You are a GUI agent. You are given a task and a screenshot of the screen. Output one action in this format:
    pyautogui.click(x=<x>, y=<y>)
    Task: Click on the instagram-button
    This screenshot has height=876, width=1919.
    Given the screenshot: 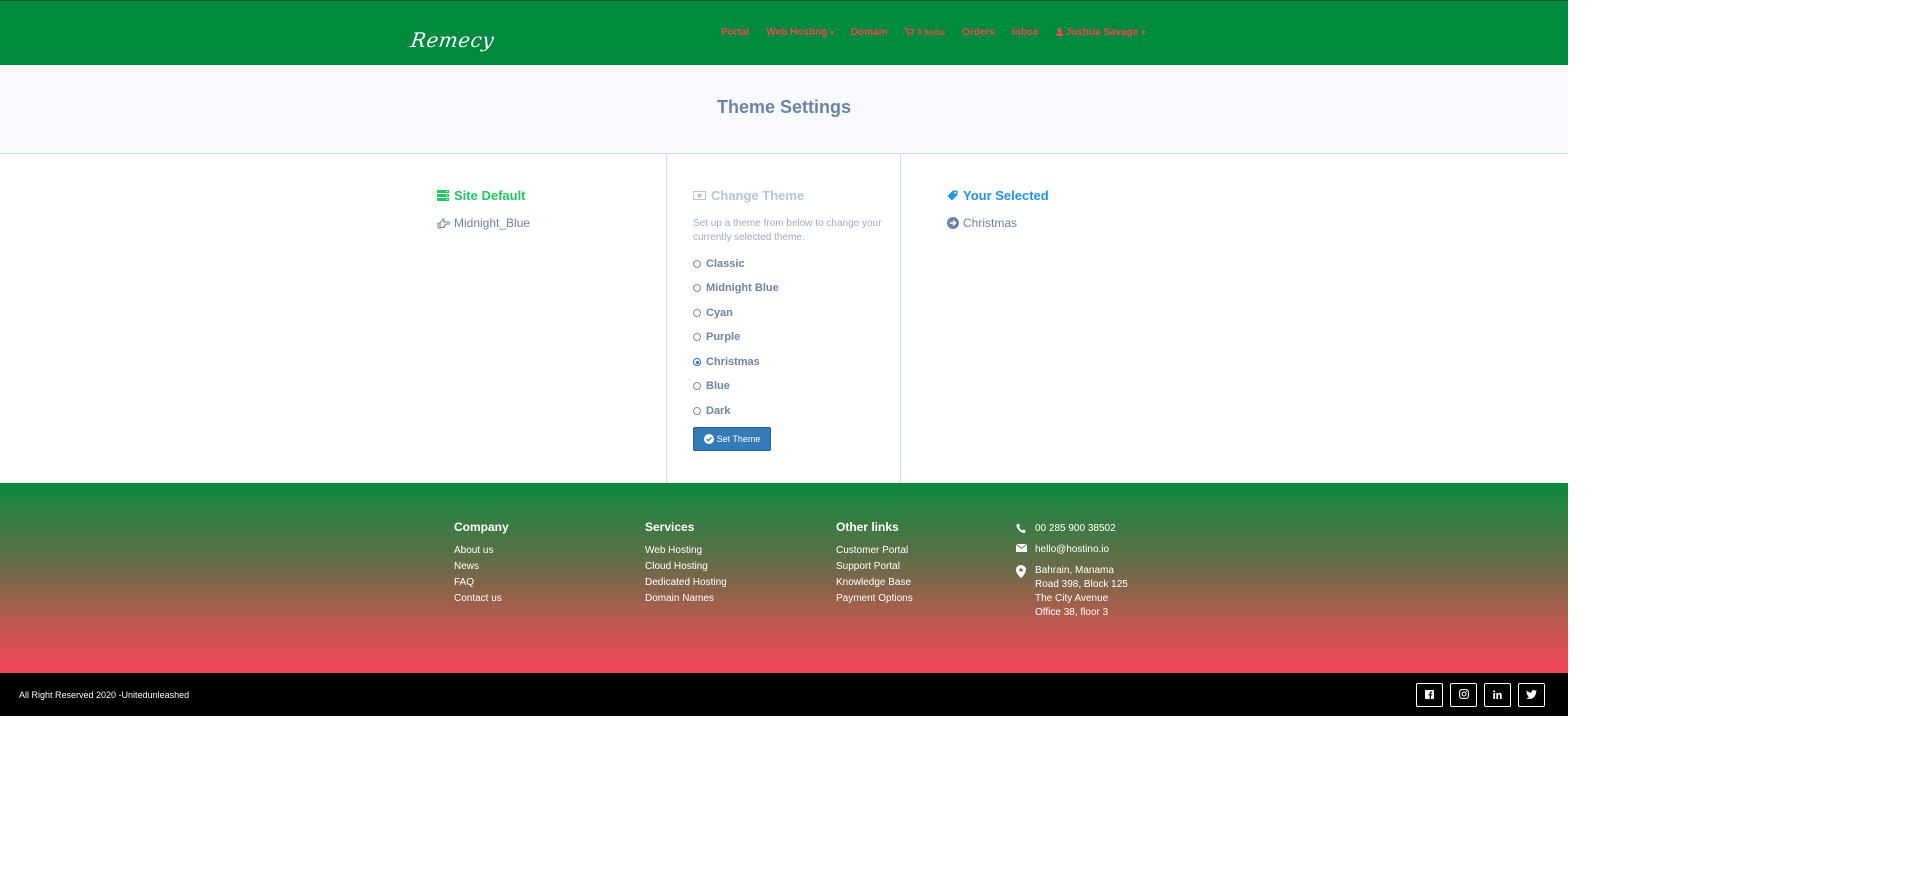 What is the action you would take?
    pyautogui.click(x=1463, y=695)
    